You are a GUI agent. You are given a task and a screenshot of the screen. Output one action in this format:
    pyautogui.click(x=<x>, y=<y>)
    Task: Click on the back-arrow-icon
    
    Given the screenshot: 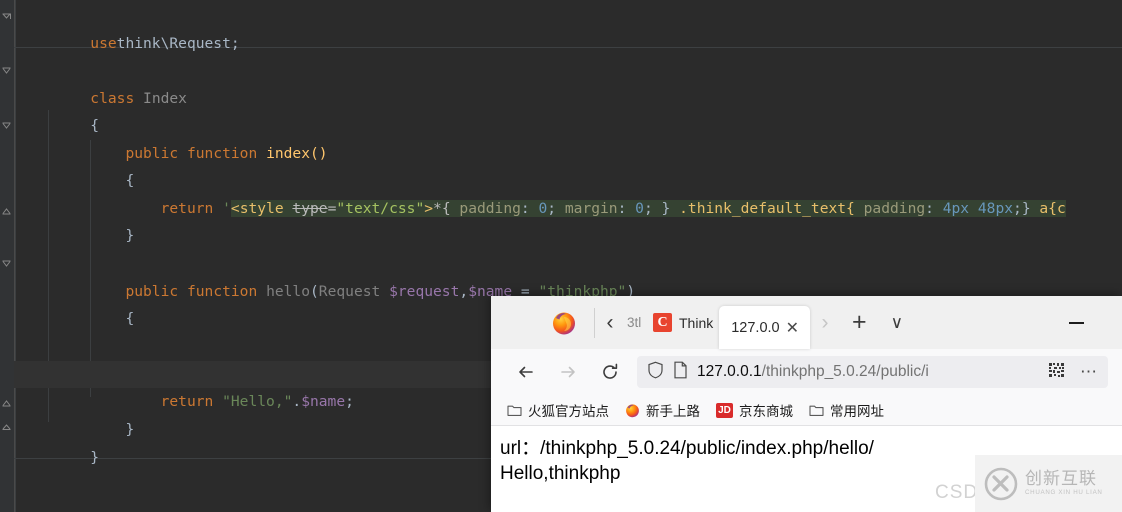 What is the action you would take?
    pyautogui.click(x=526, y=372)
    